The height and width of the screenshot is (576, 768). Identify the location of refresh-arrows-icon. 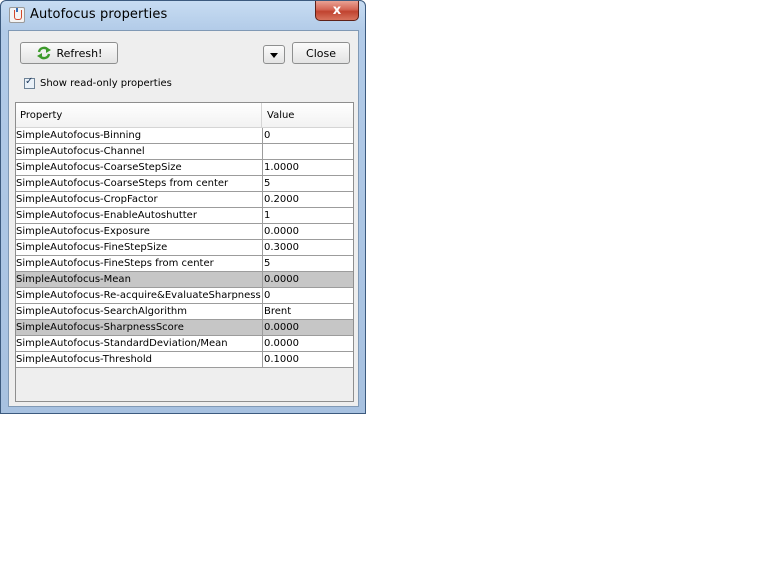
(44, 53).